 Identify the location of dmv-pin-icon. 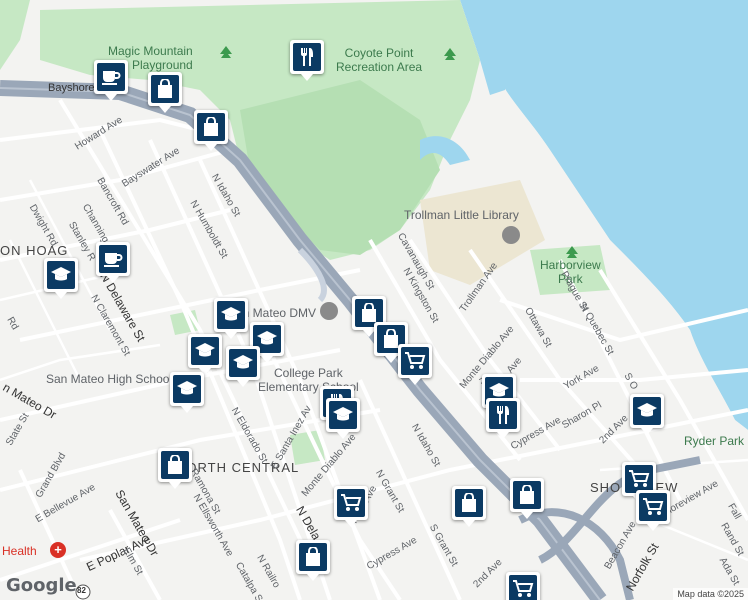
(329, 311).